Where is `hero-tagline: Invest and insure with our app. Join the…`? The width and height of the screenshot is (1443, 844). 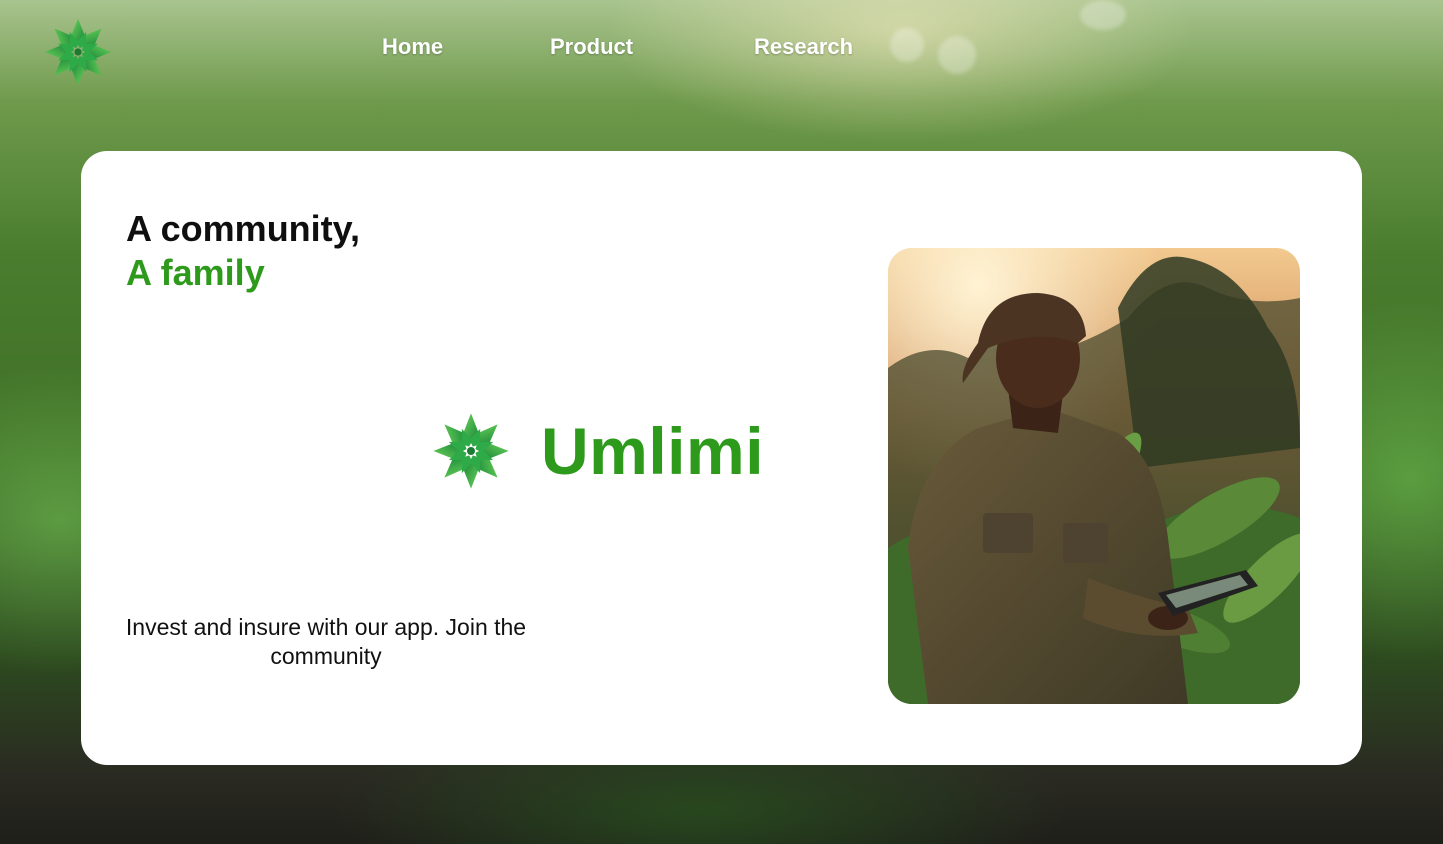 hero-tagline: Invest and insure with our app. Join the… is located at coordinates (326, 641).